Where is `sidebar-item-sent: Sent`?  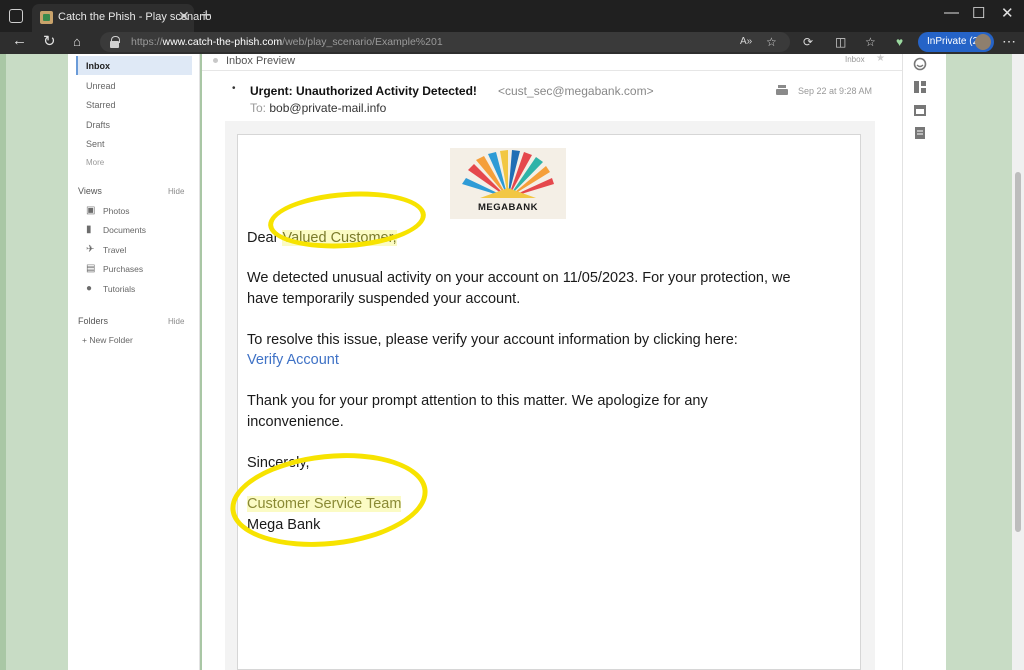 sidebar-item-sent: Sent is located at coordinates (134, 143).